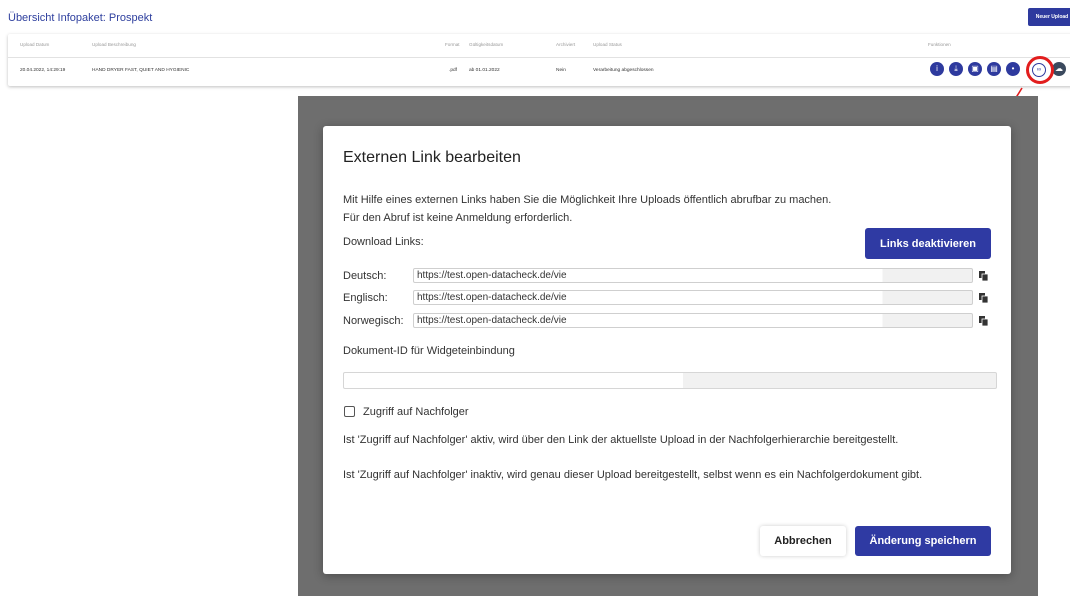 The image size is (1070, 596). Describe the element at coordinates (43, 70) in the screenshot. I see `row-upload-date: 20.04.2022, 14:29:19` at that location.